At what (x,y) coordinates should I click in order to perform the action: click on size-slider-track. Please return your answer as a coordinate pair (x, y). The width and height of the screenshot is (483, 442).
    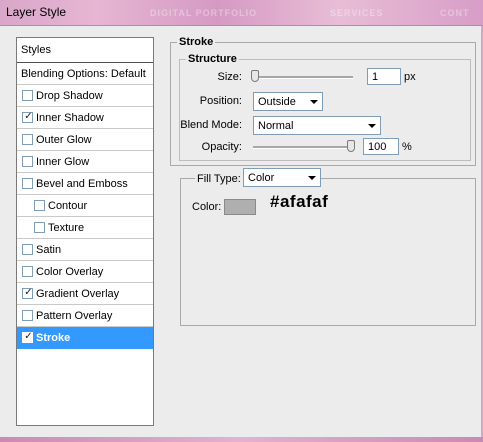
    Looking at the image, I should click on (303, 77).